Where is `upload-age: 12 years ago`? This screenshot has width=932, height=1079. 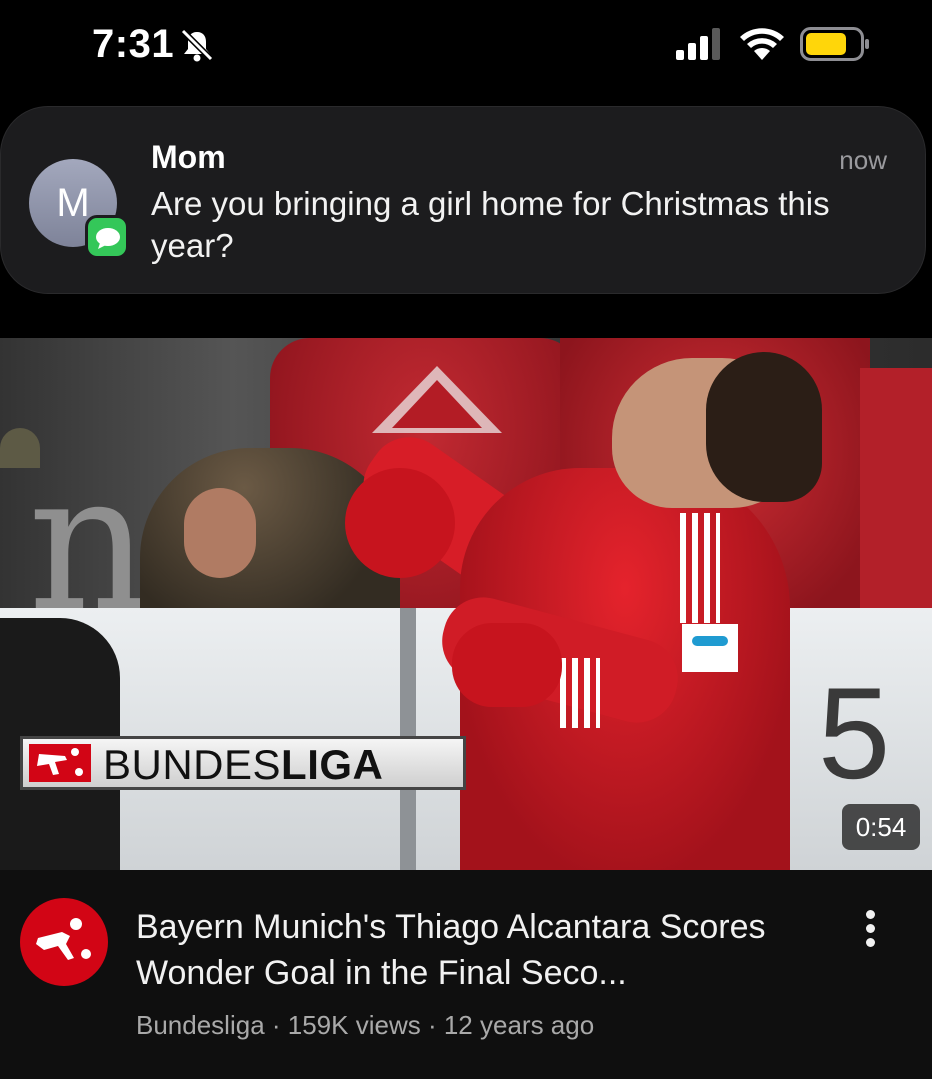 upload-age: 12 years ago is located at coordinates (519, 1025).